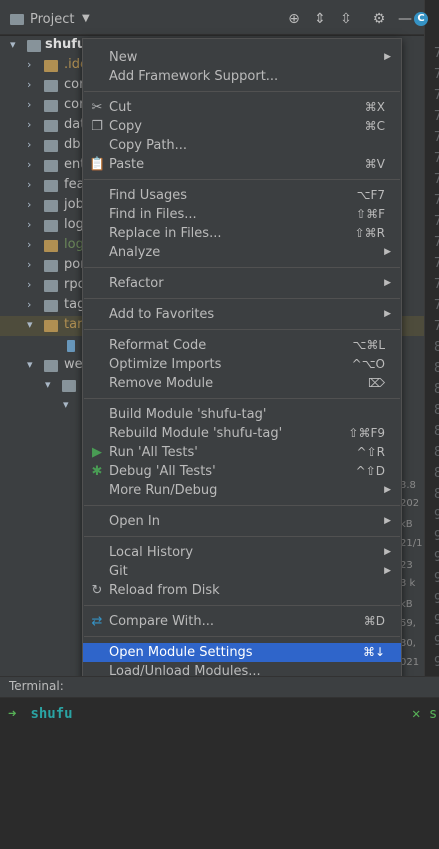 This screenshot has height=849, width=439. What do you see at coordinates (242, 590) in the screenshot?
I see `menu-item-reload-from-disk: ↻ Reload from Disk` at bounding box center [242, 590].